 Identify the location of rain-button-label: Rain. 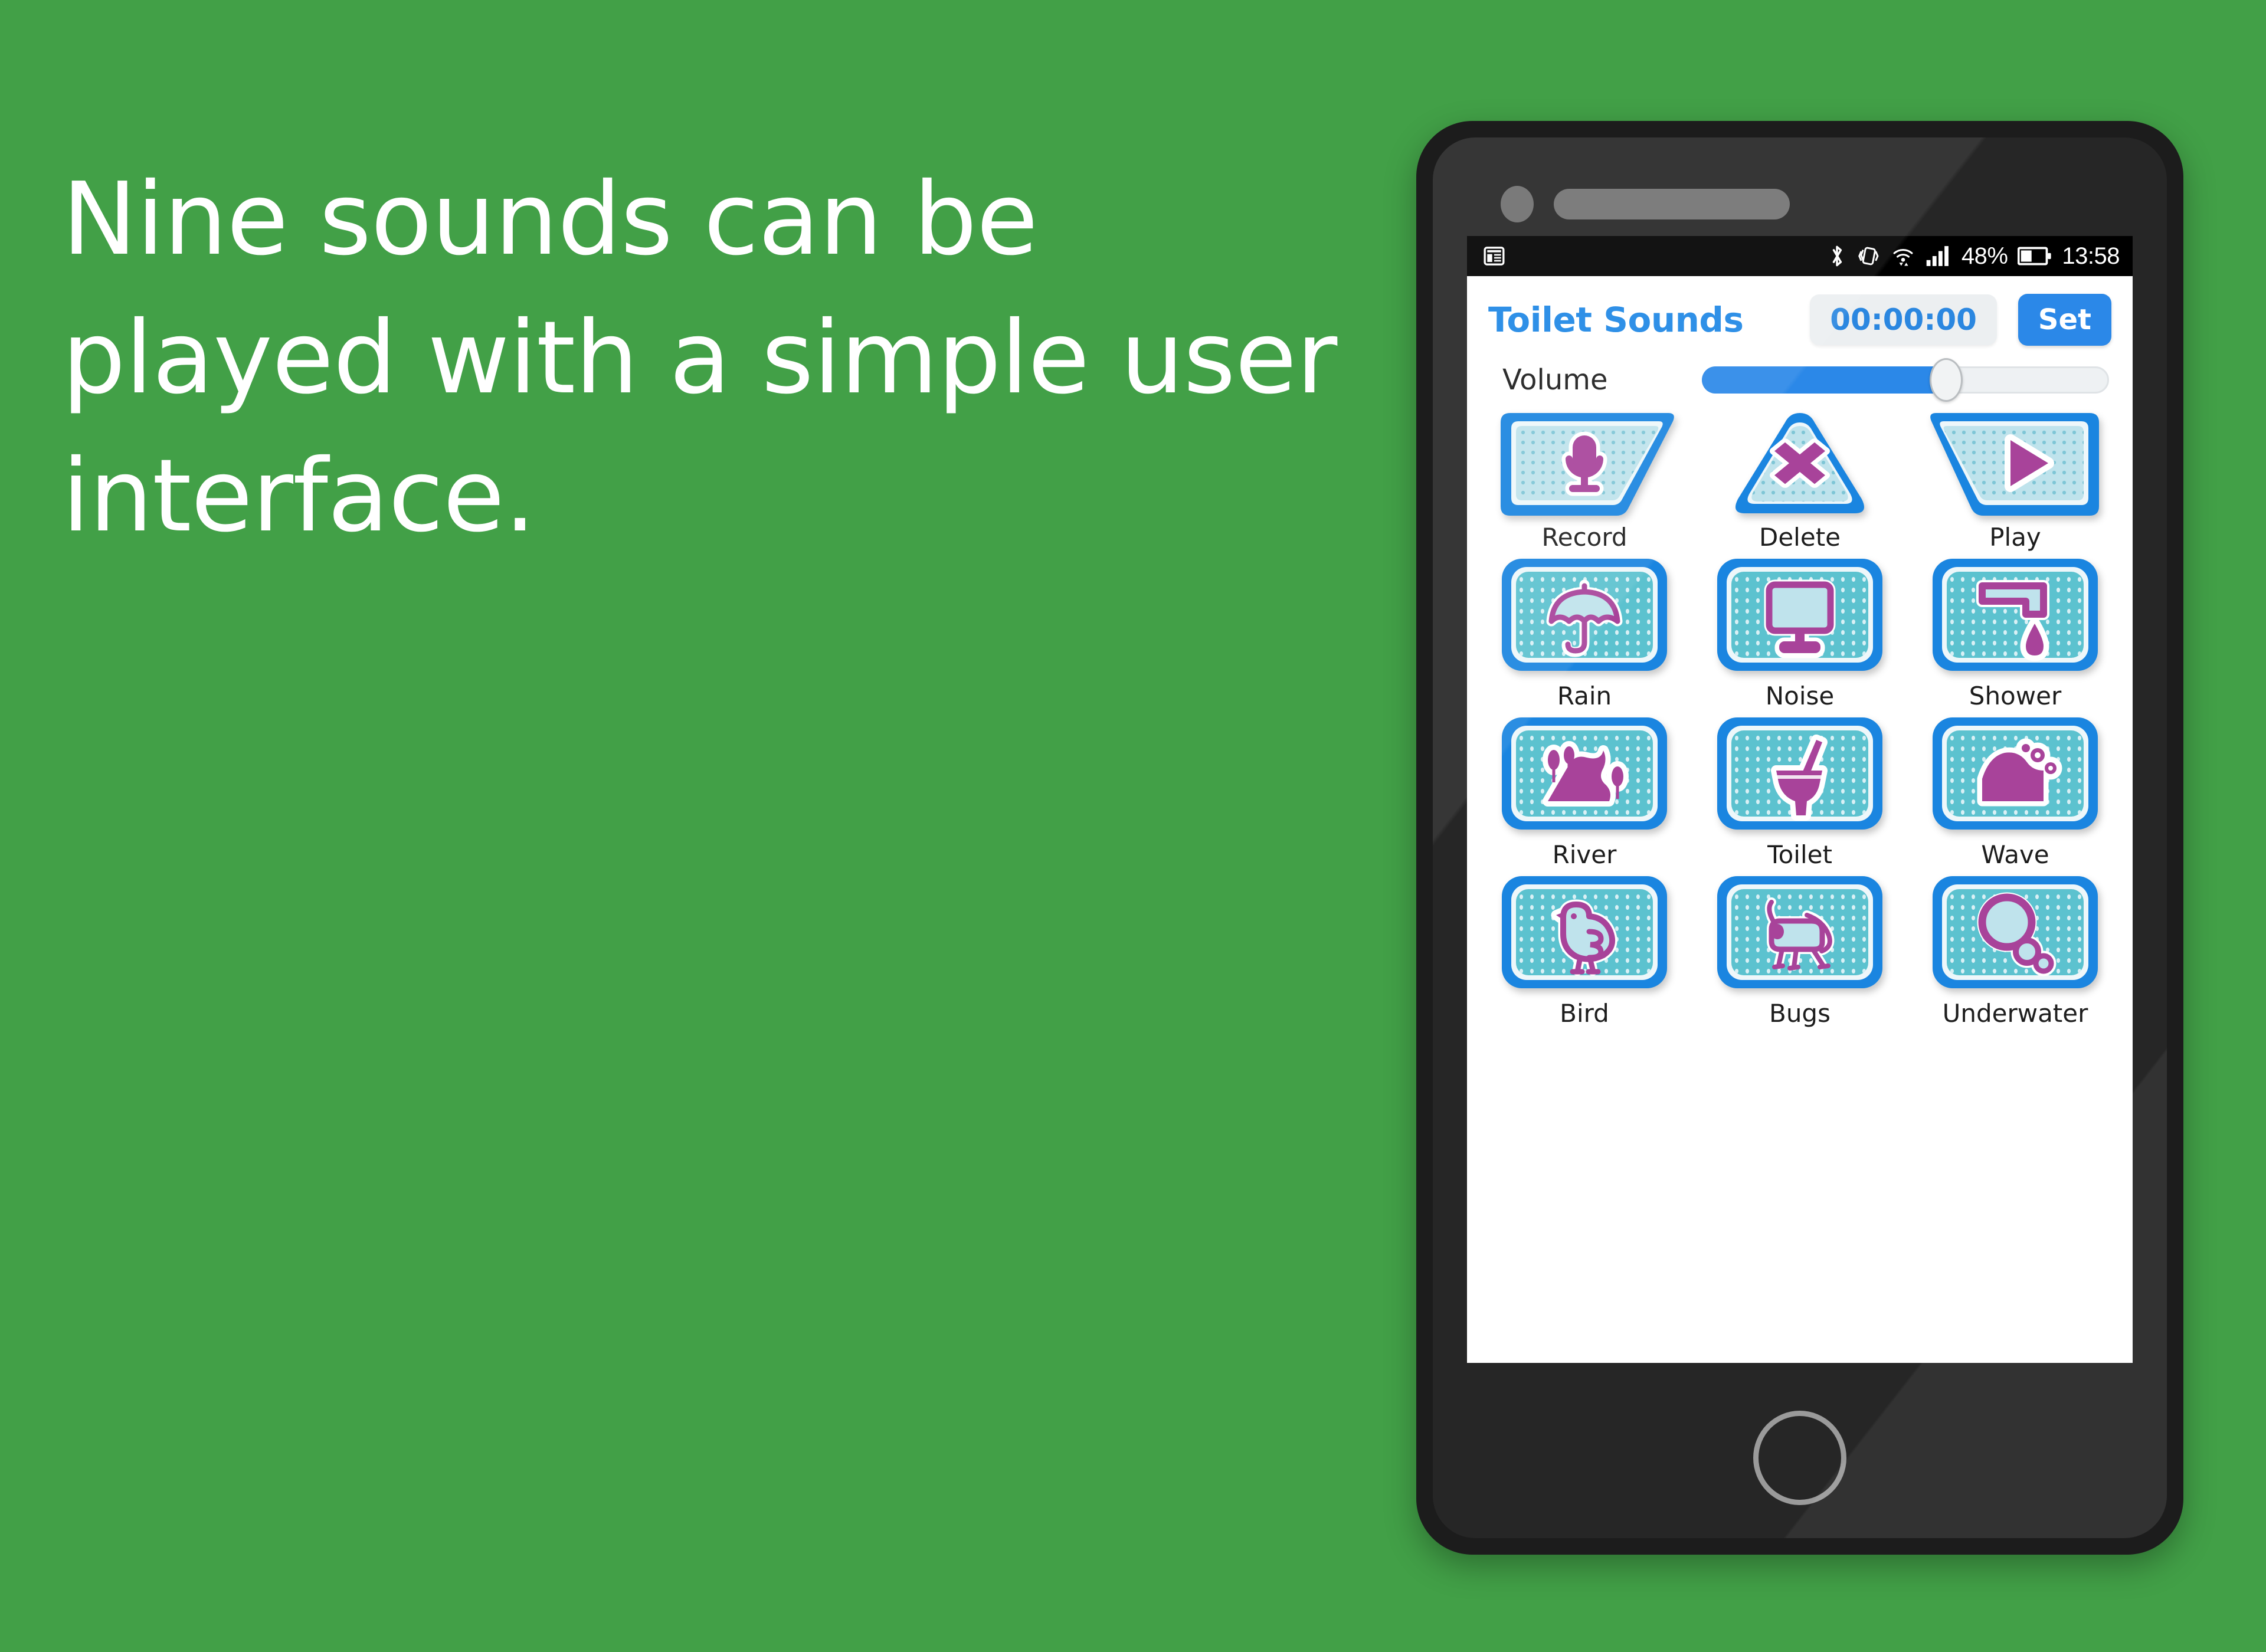
(1584, 695).